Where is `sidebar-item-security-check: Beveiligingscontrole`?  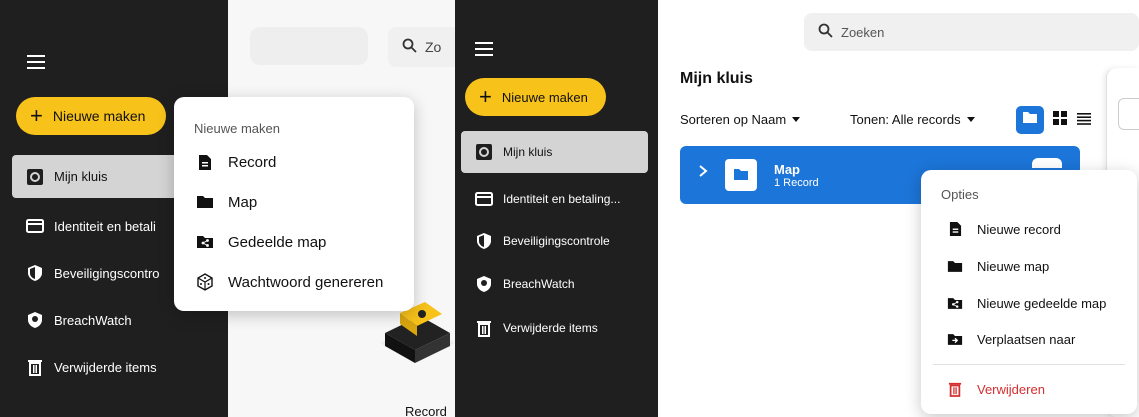
sidebar-item-security-check: Beveiligingscontrole is located at coordinates (565, 241).